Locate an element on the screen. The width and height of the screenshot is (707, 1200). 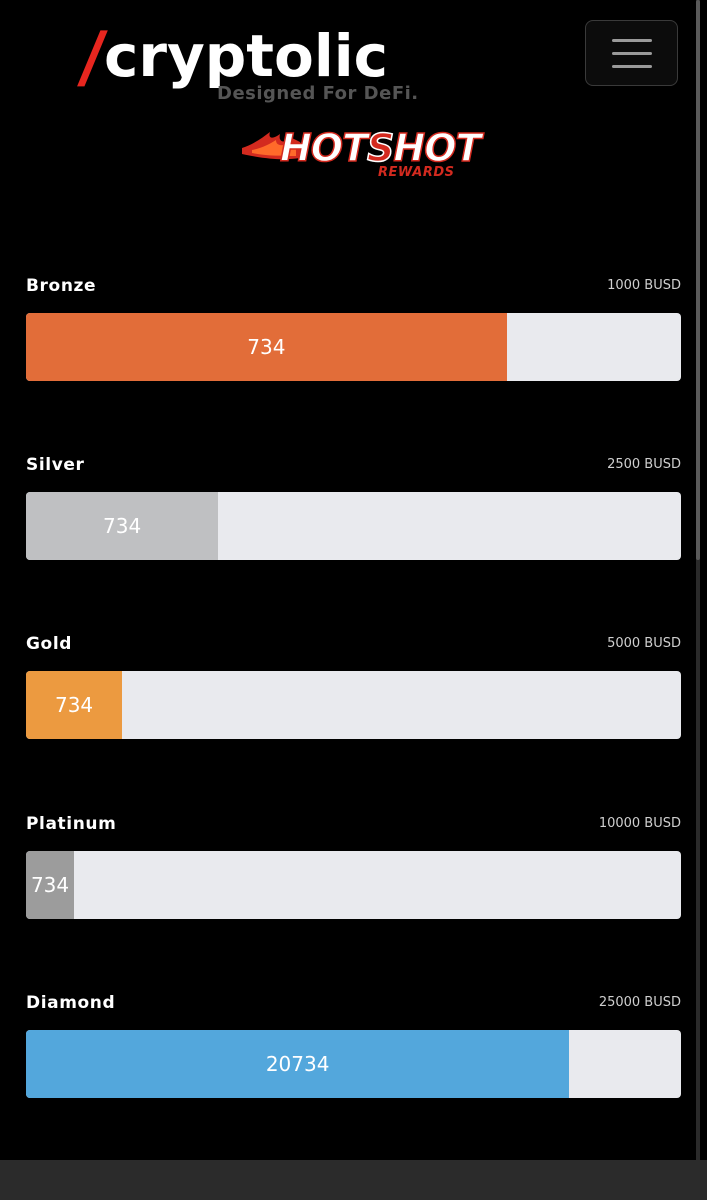
hotshot-rewards-logo: HOTSHOT REWARDS is located at coordinates (361, 154).